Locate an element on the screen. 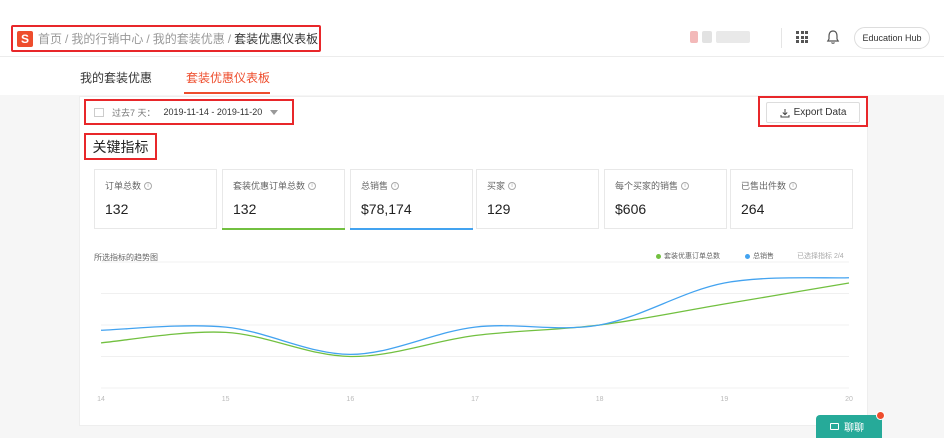  chat-notification-badge is located at coordinates (880, 415).